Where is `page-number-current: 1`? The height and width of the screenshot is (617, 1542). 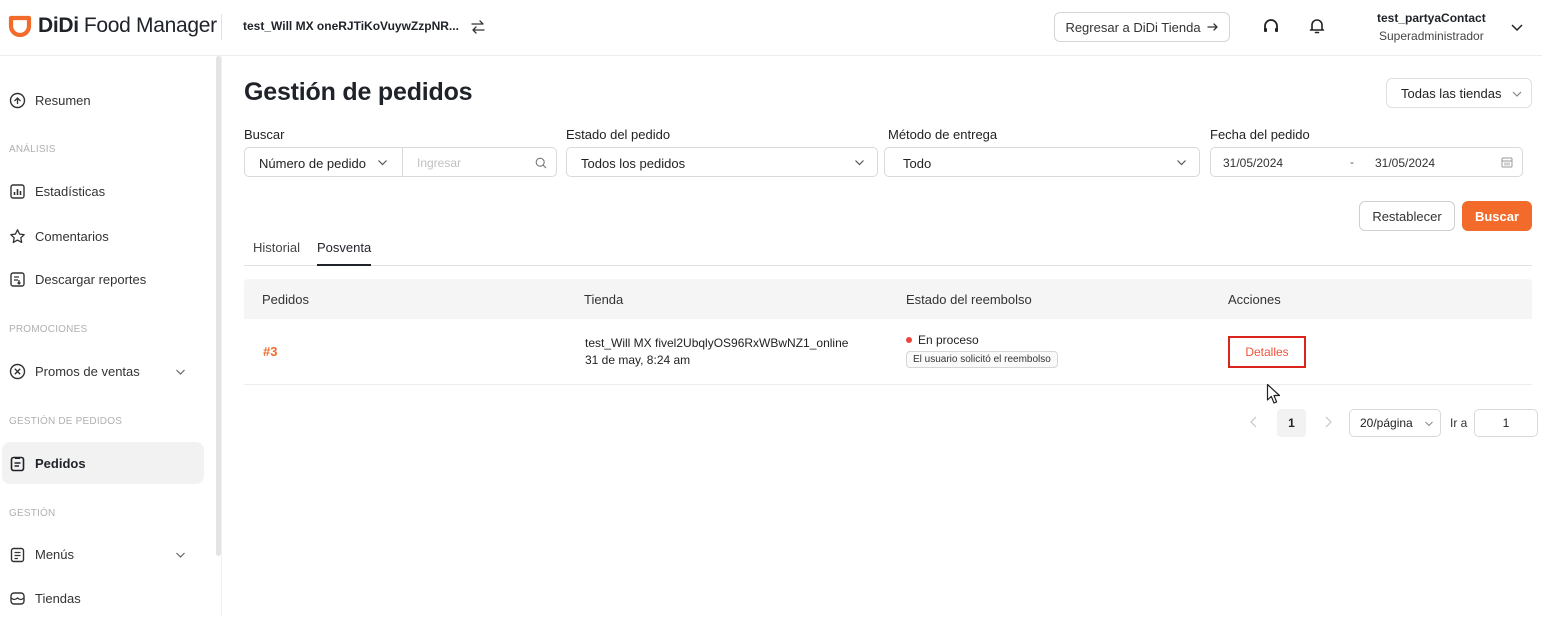
page-number-current: 1 is located at coordinates (1291, 423).